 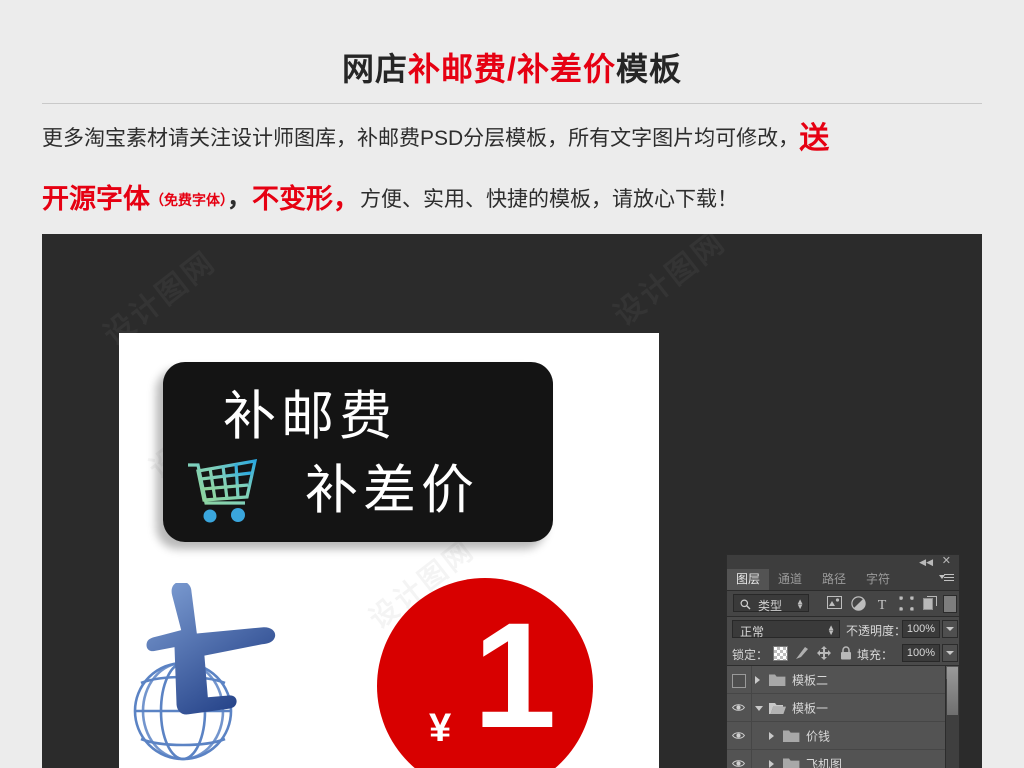 I want to click on badge-text-line2: 补差价, so click(x=392, y=490).